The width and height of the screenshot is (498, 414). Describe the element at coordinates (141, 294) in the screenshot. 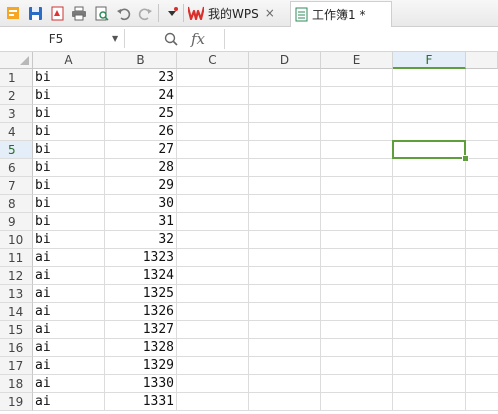

I see `cell-b13: 1325` at that location.